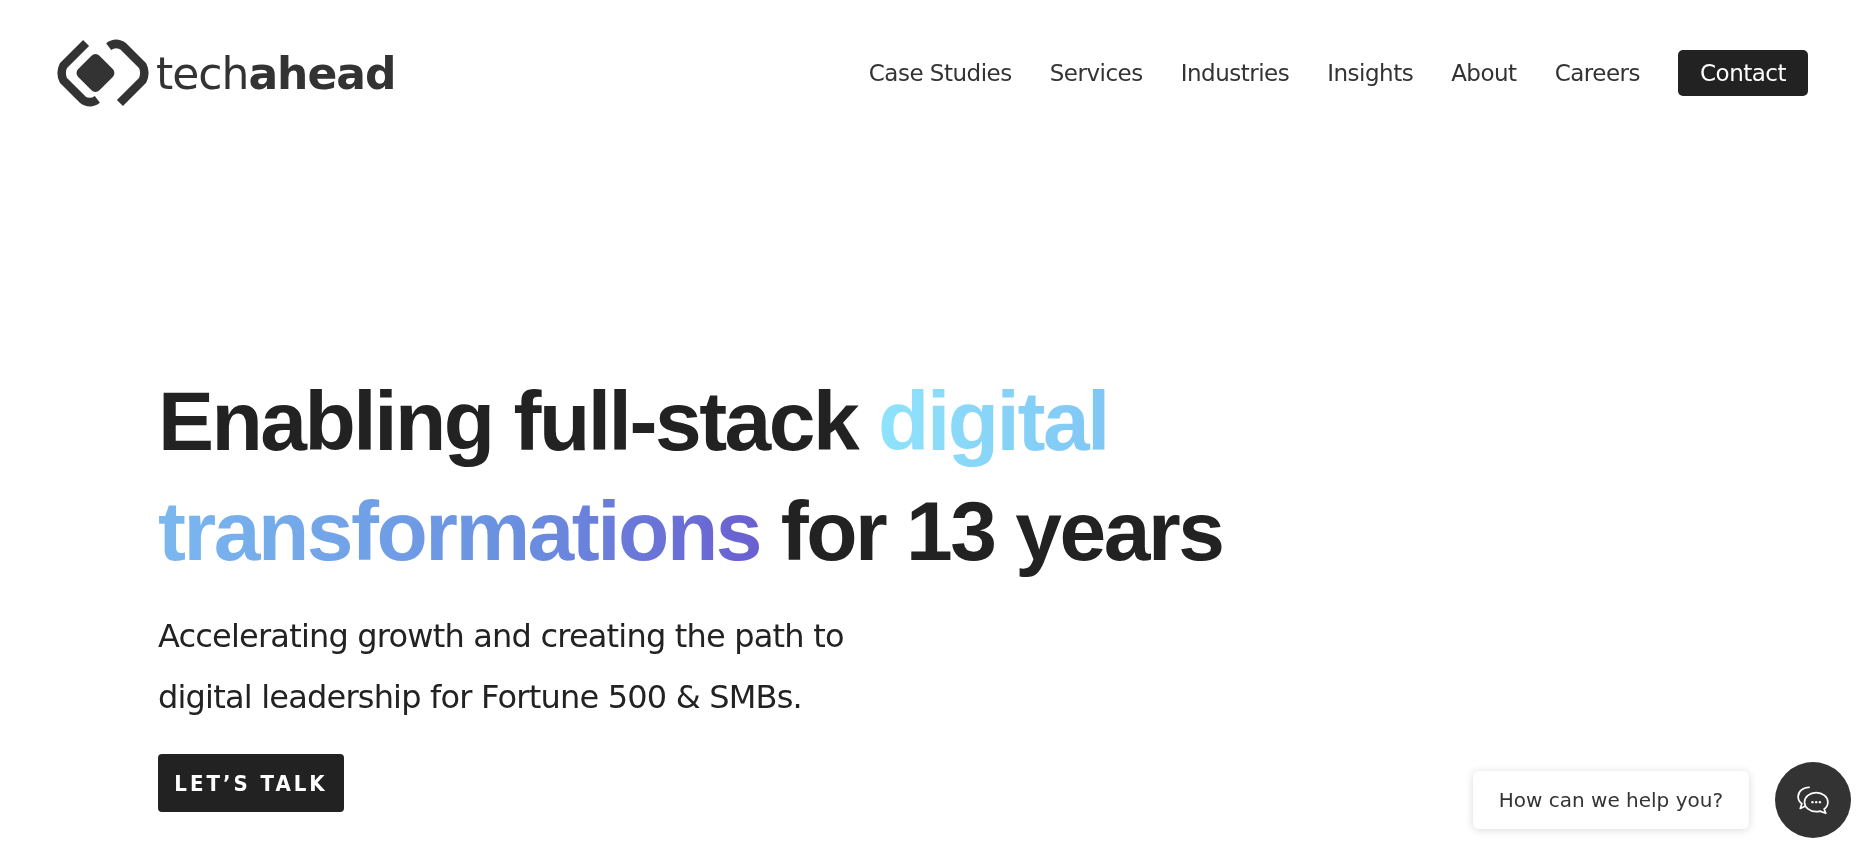 Image resolution: width=1871 pixels, height=868 pixels. What do you see at coordinates (1610, 800) in the screenshot?
I see `chat-prompt-bubble: How can we help you?` at bounding box center [1610, 800].